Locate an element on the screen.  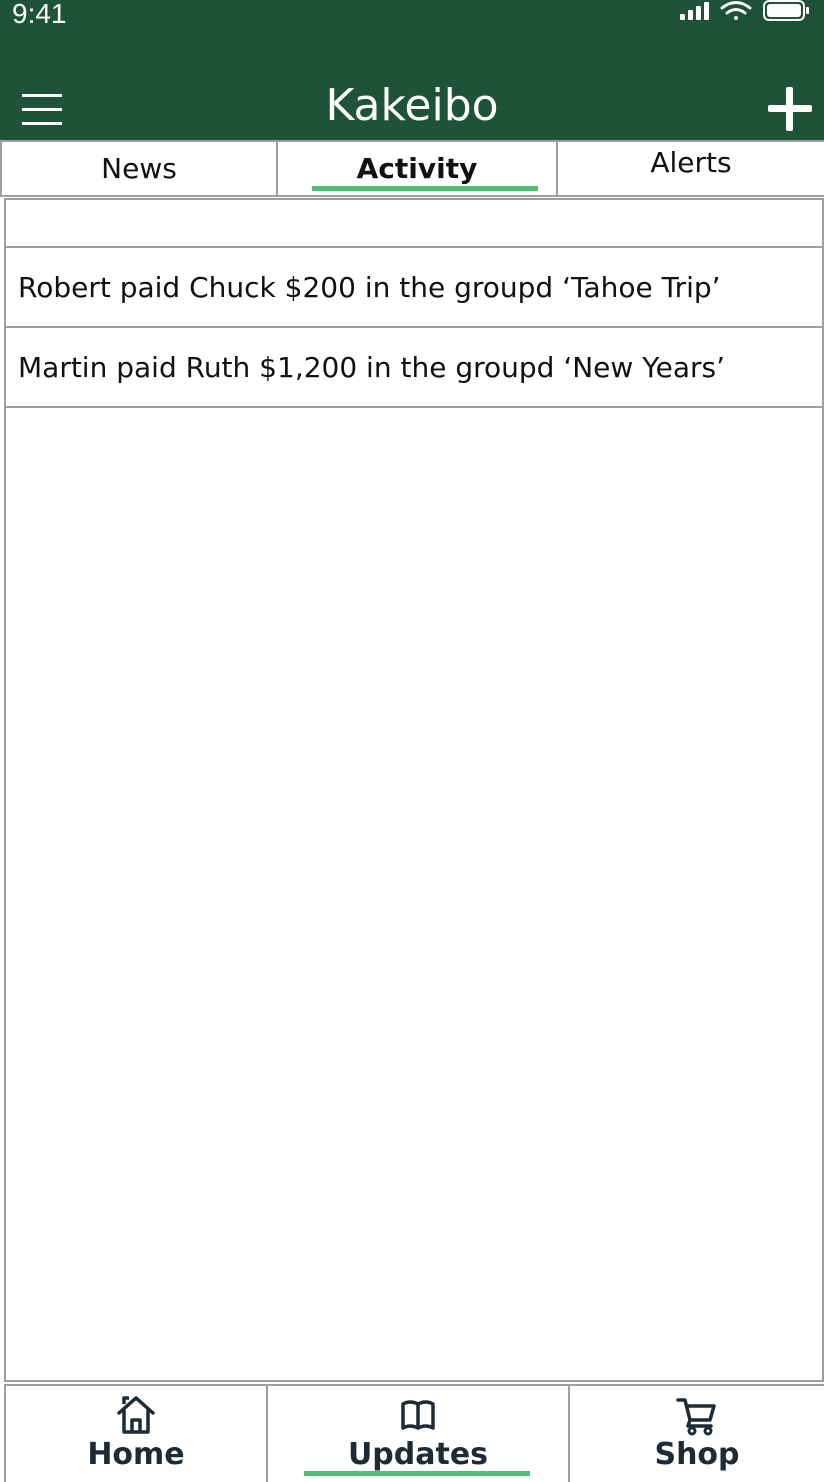
nav-home: Home is located at coordinates (136, 1434).